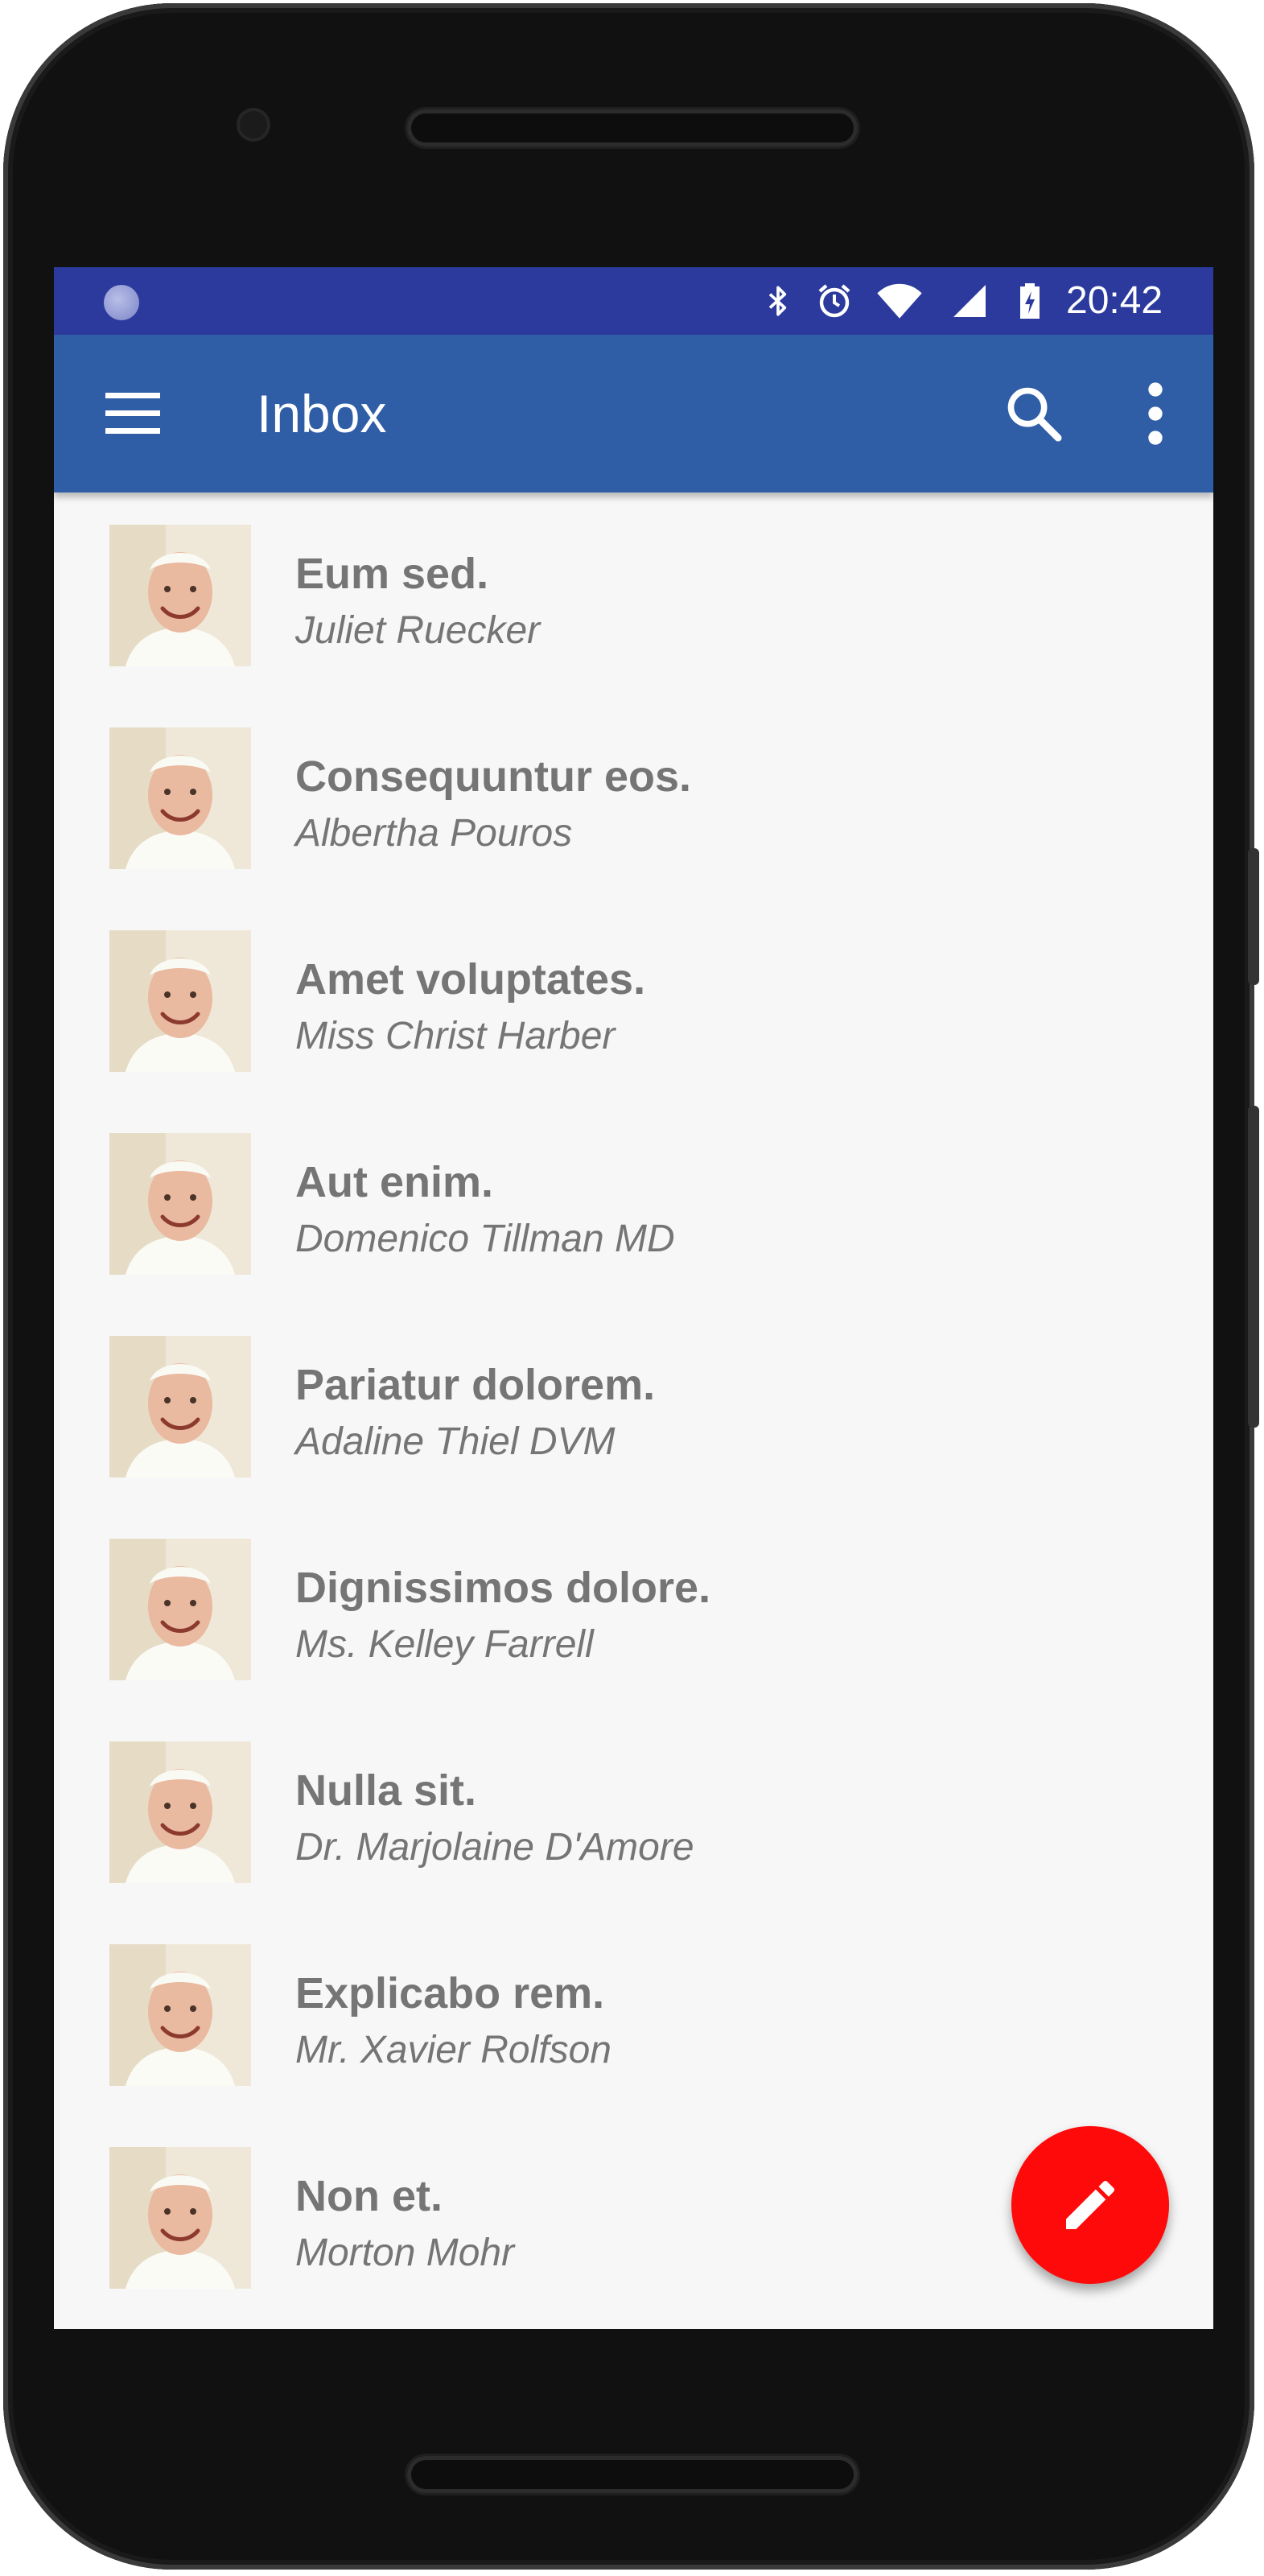 This screenshot has width=1264, height=2576. Describe the element at coordinates (634, 414) in the screenshot. I see `app-bar: Inbox` at that location.